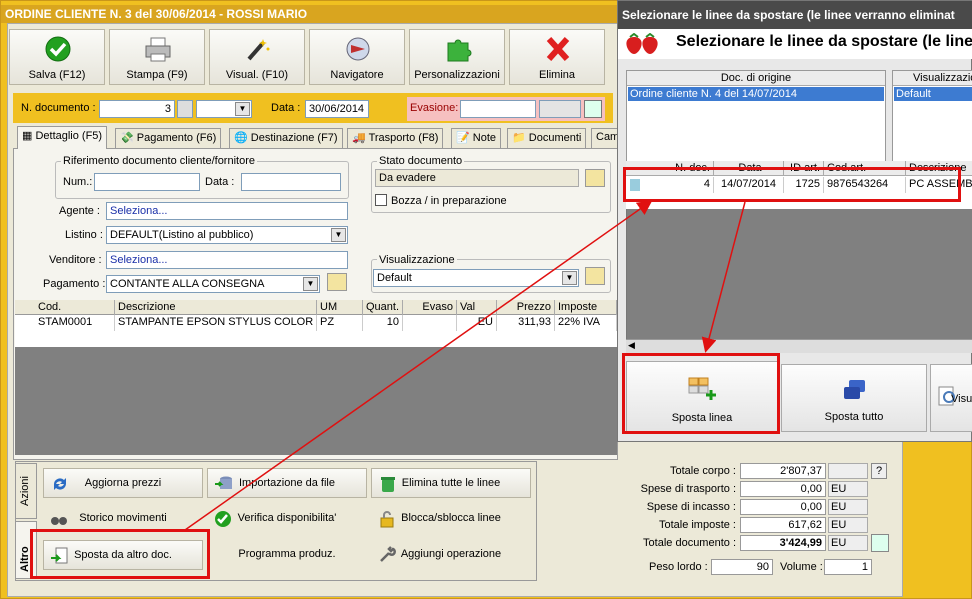 This screenshot has width=972, height=599. What do you see at coordinates (128, 138) in the screenshot?
I see `money-icon: 💸` at bounding box center [128, 138].